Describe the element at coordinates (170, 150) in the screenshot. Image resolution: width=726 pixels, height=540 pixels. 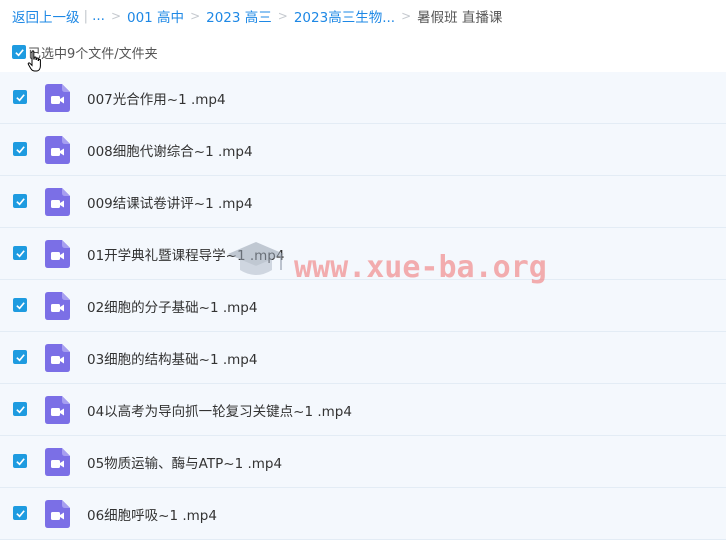
I see `file-name: 008细胞代谢综合~1 .mp4` at that location.